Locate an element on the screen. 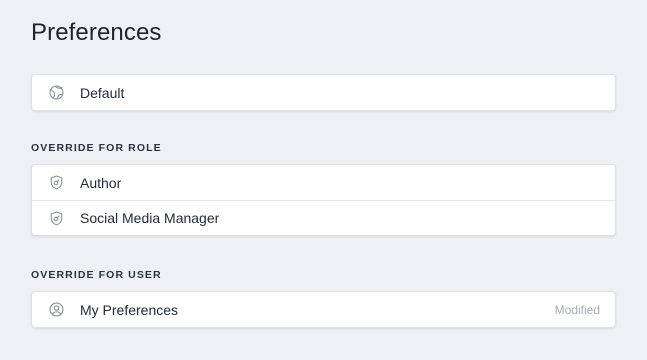 The height and width of the screenshot is (360, 647). default-preference-label: Default is located at coordinates (102, 92).